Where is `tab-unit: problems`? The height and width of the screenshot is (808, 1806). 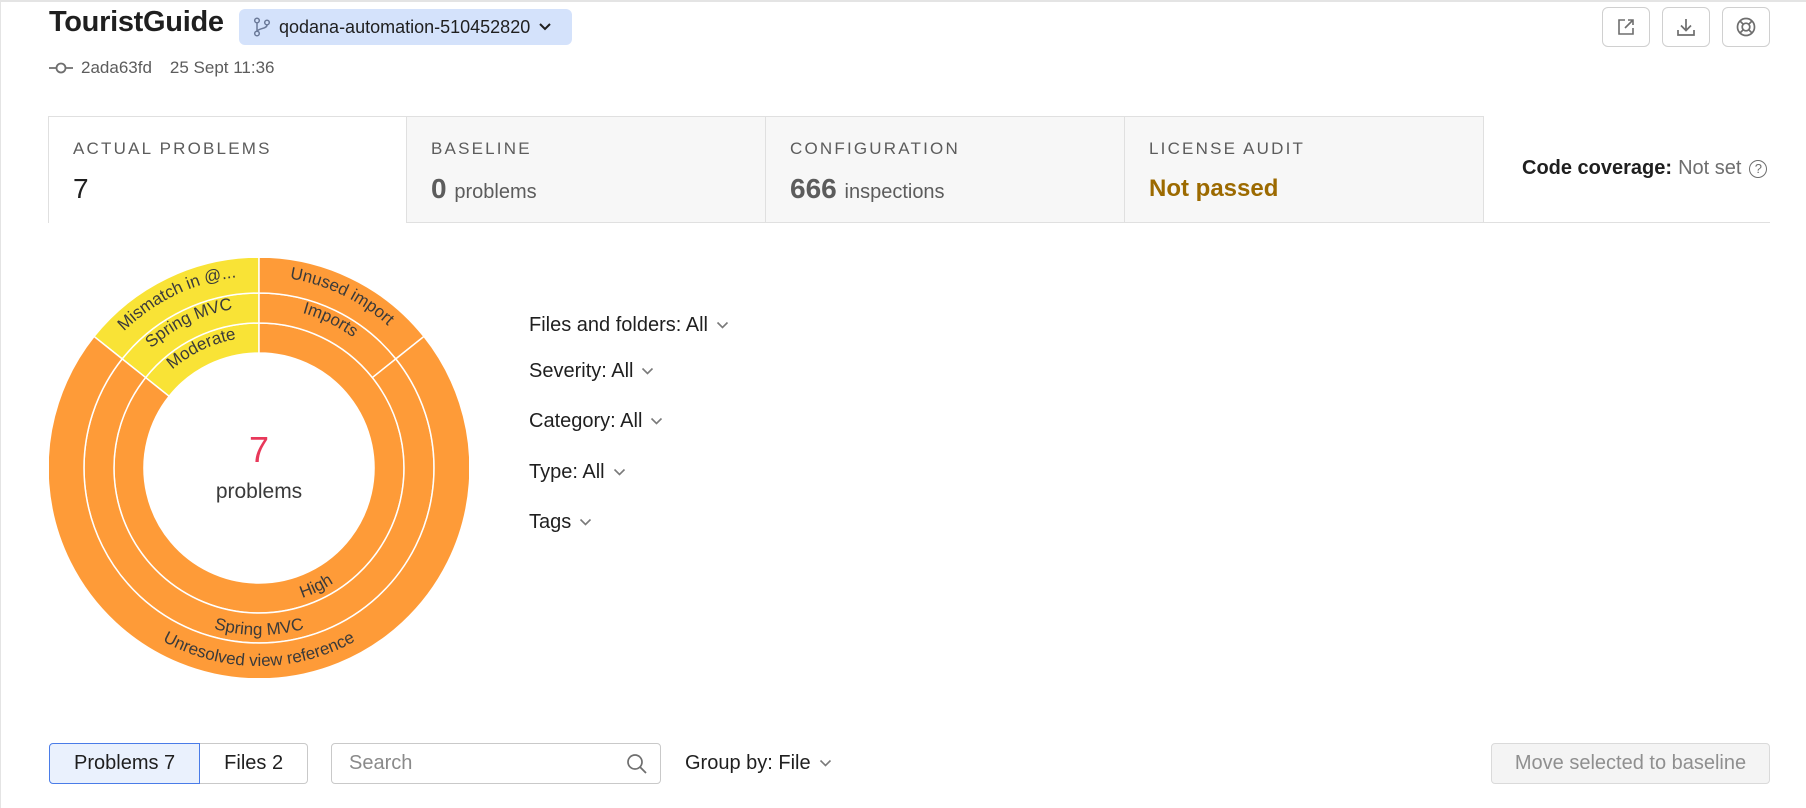 tab-unit: problems is located at coordinates (495, 192).